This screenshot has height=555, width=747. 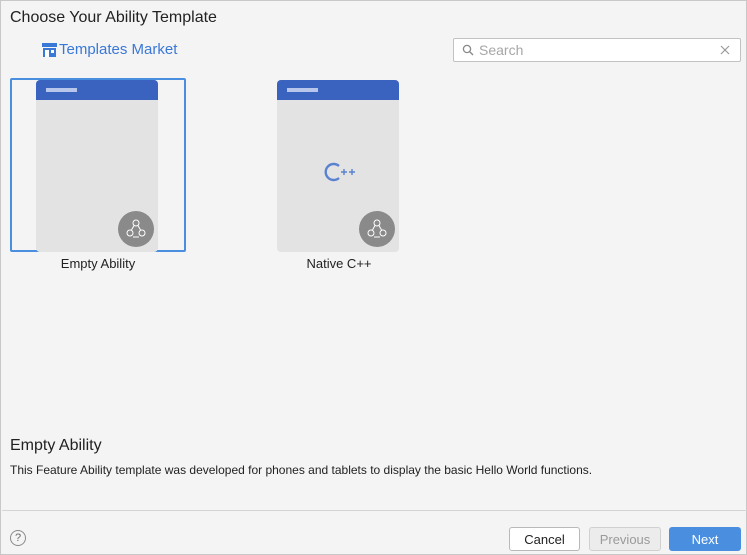 I want to click on templates-market-label: Templates Market, so click(x=118, y=49).